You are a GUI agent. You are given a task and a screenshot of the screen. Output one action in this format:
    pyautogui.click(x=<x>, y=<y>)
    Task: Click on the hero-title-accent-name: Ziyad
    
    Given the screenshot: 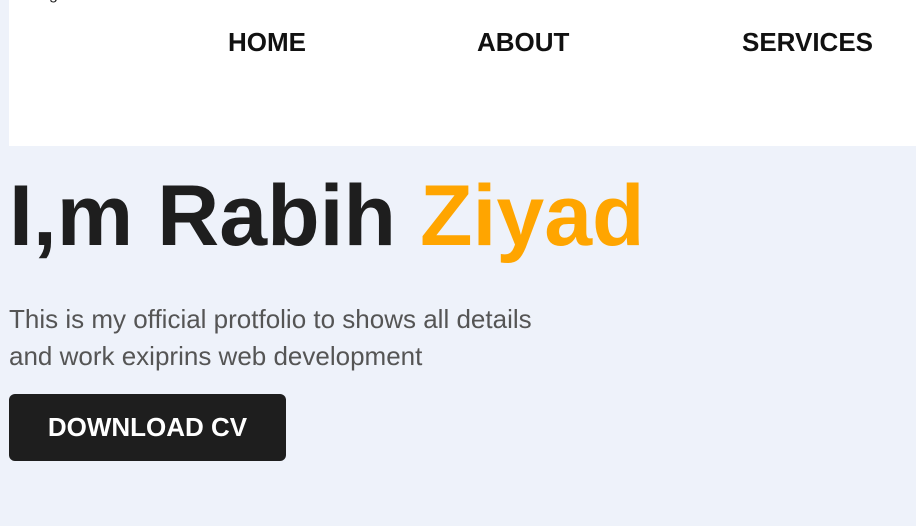 What is the action you would take?
    pyautogui.click(x=532, y=216)
    